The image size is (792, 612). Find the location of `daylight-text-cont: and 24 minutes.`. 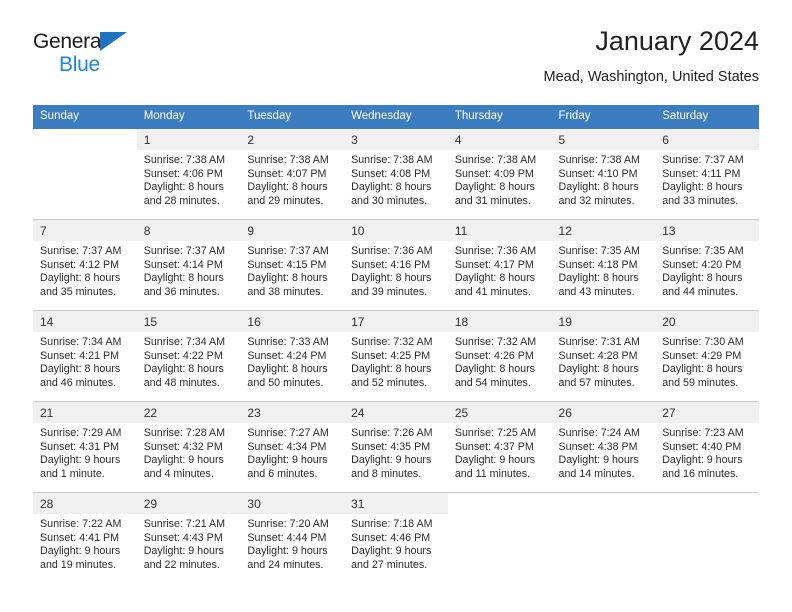

daylight-text-cont: and 24 minutes. is located at coordinates (285, 564).